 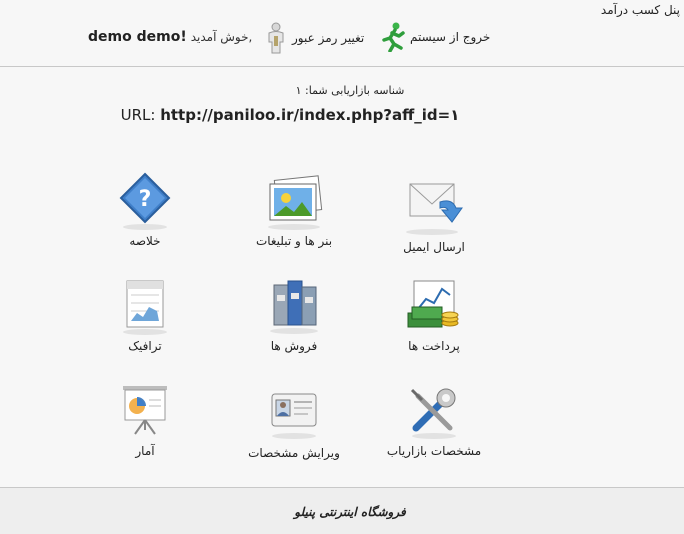 I want to click on tile-traffic: ترافیک, so click(x=145, y=315).